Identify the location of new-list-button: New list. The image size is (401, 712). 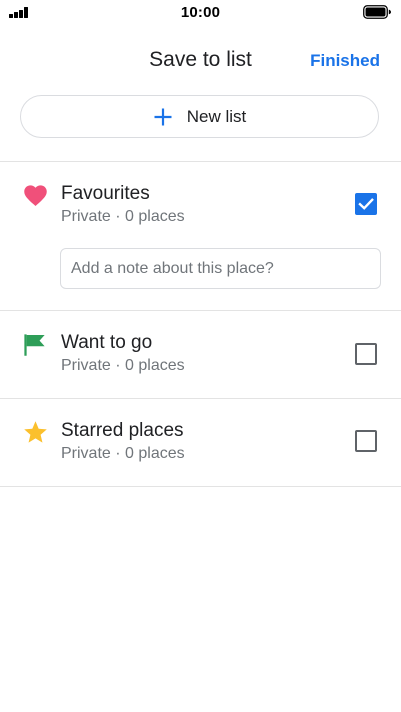
(199, 116).